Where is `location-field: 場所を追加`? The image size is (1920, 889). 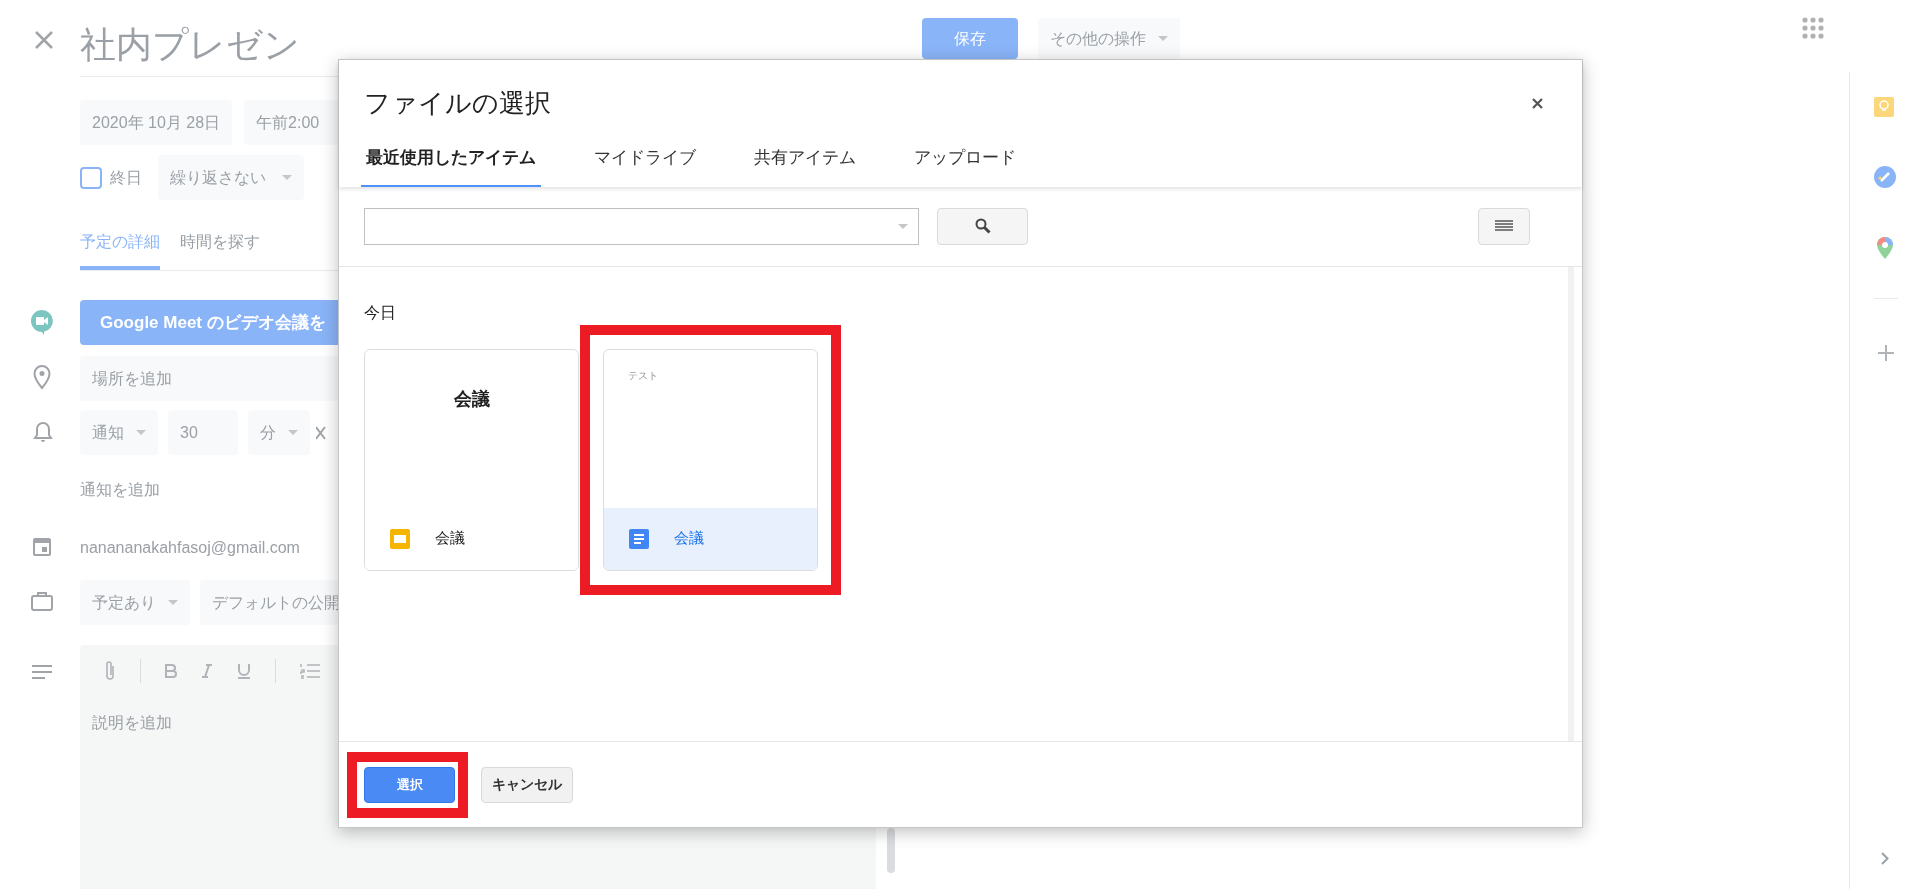
location-field: 場所を追加 is located at coordinates (210, 378).